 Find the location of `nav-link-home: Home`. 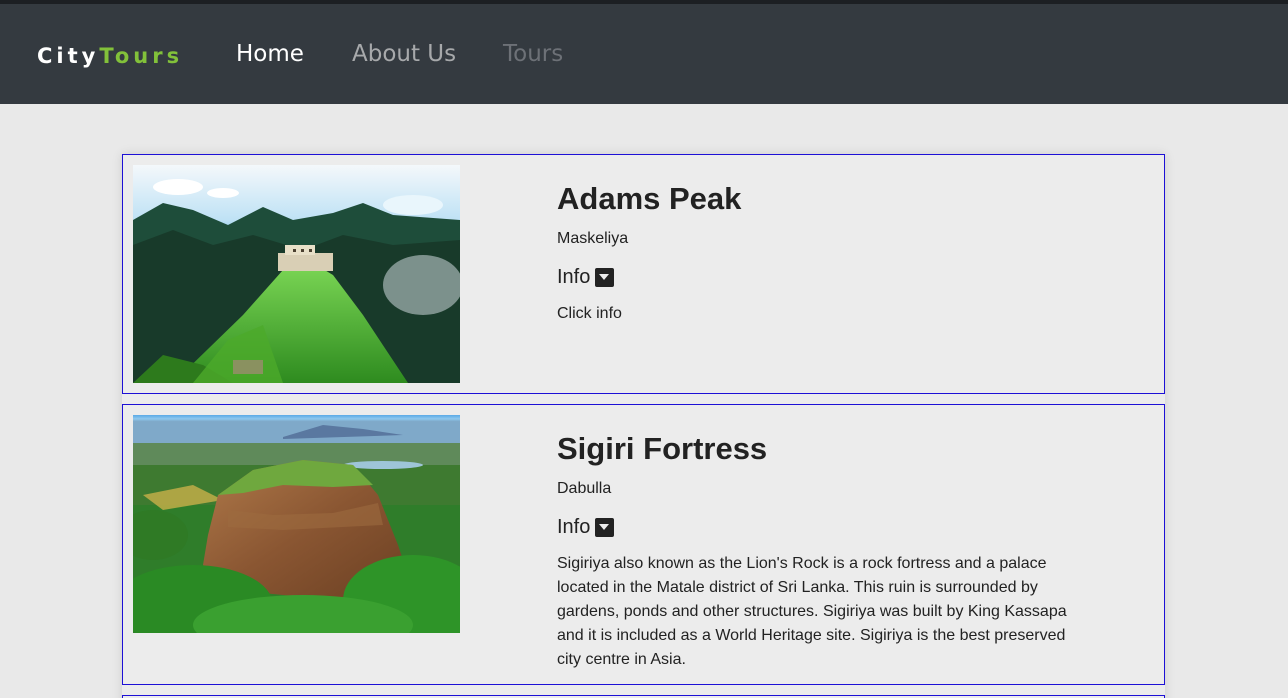

nav-link-home: Home is located at coordinates (270, 54).